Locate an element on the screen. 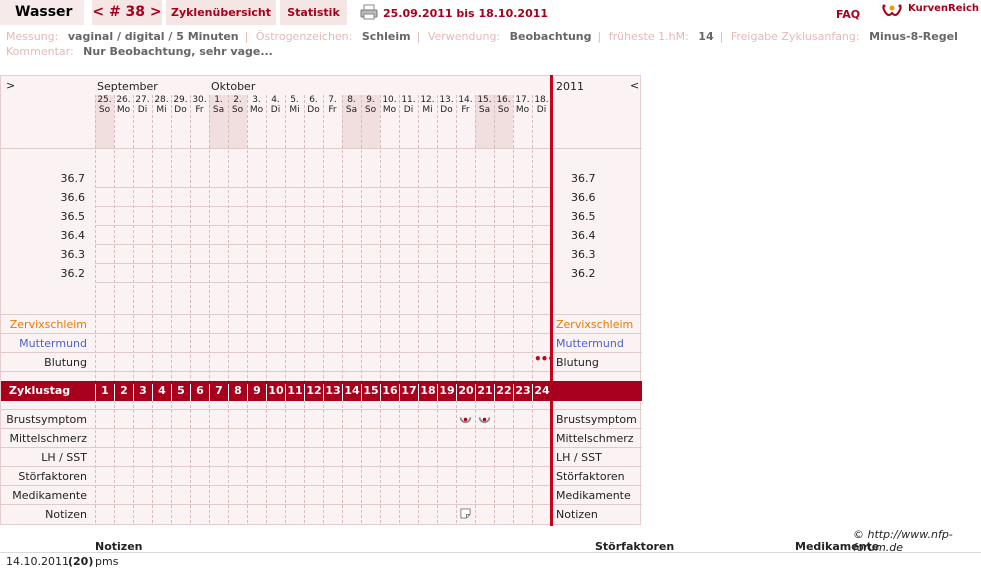 This screenshot has height=584, width=981. cycle-day-number: 16 is located at coordinates (389, 392).